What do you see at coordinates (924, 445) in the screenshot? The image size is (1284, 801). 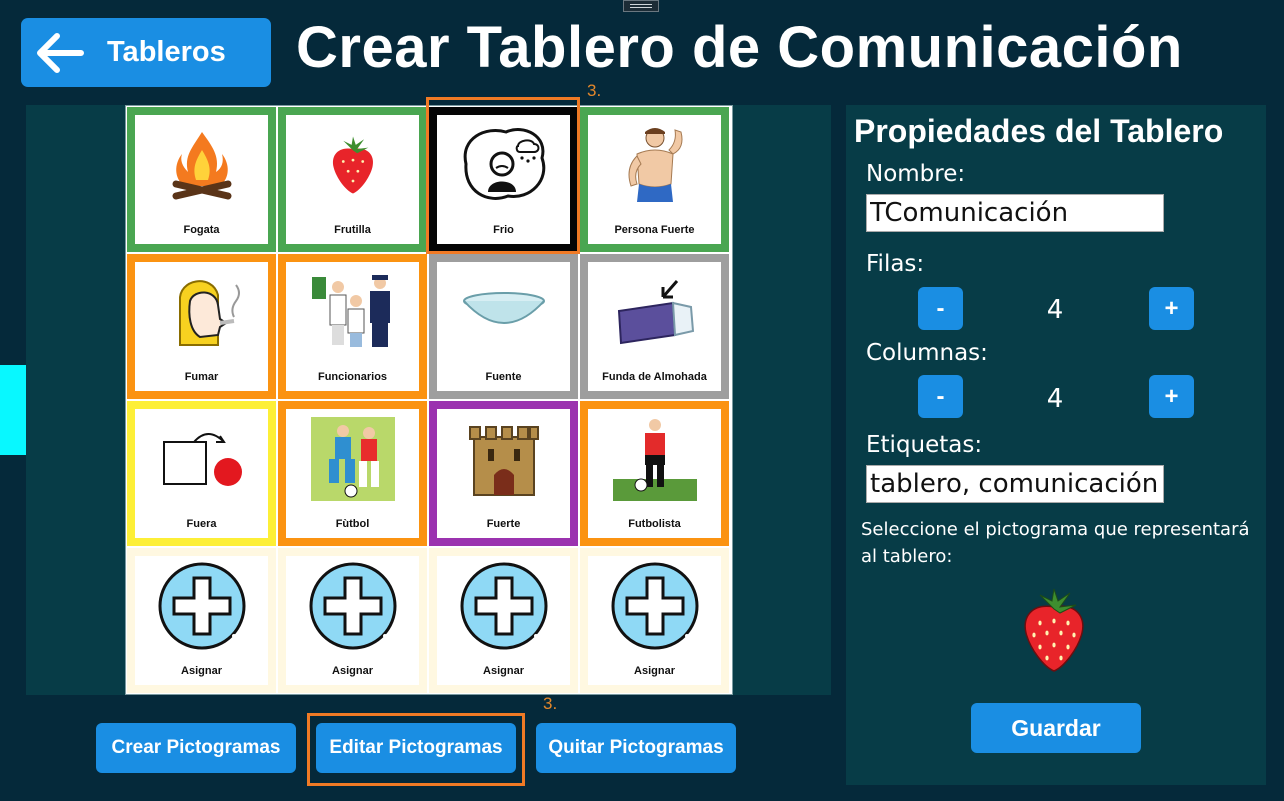 I see `tags-label: Etiquetas:` at bounding box center [924, 445].